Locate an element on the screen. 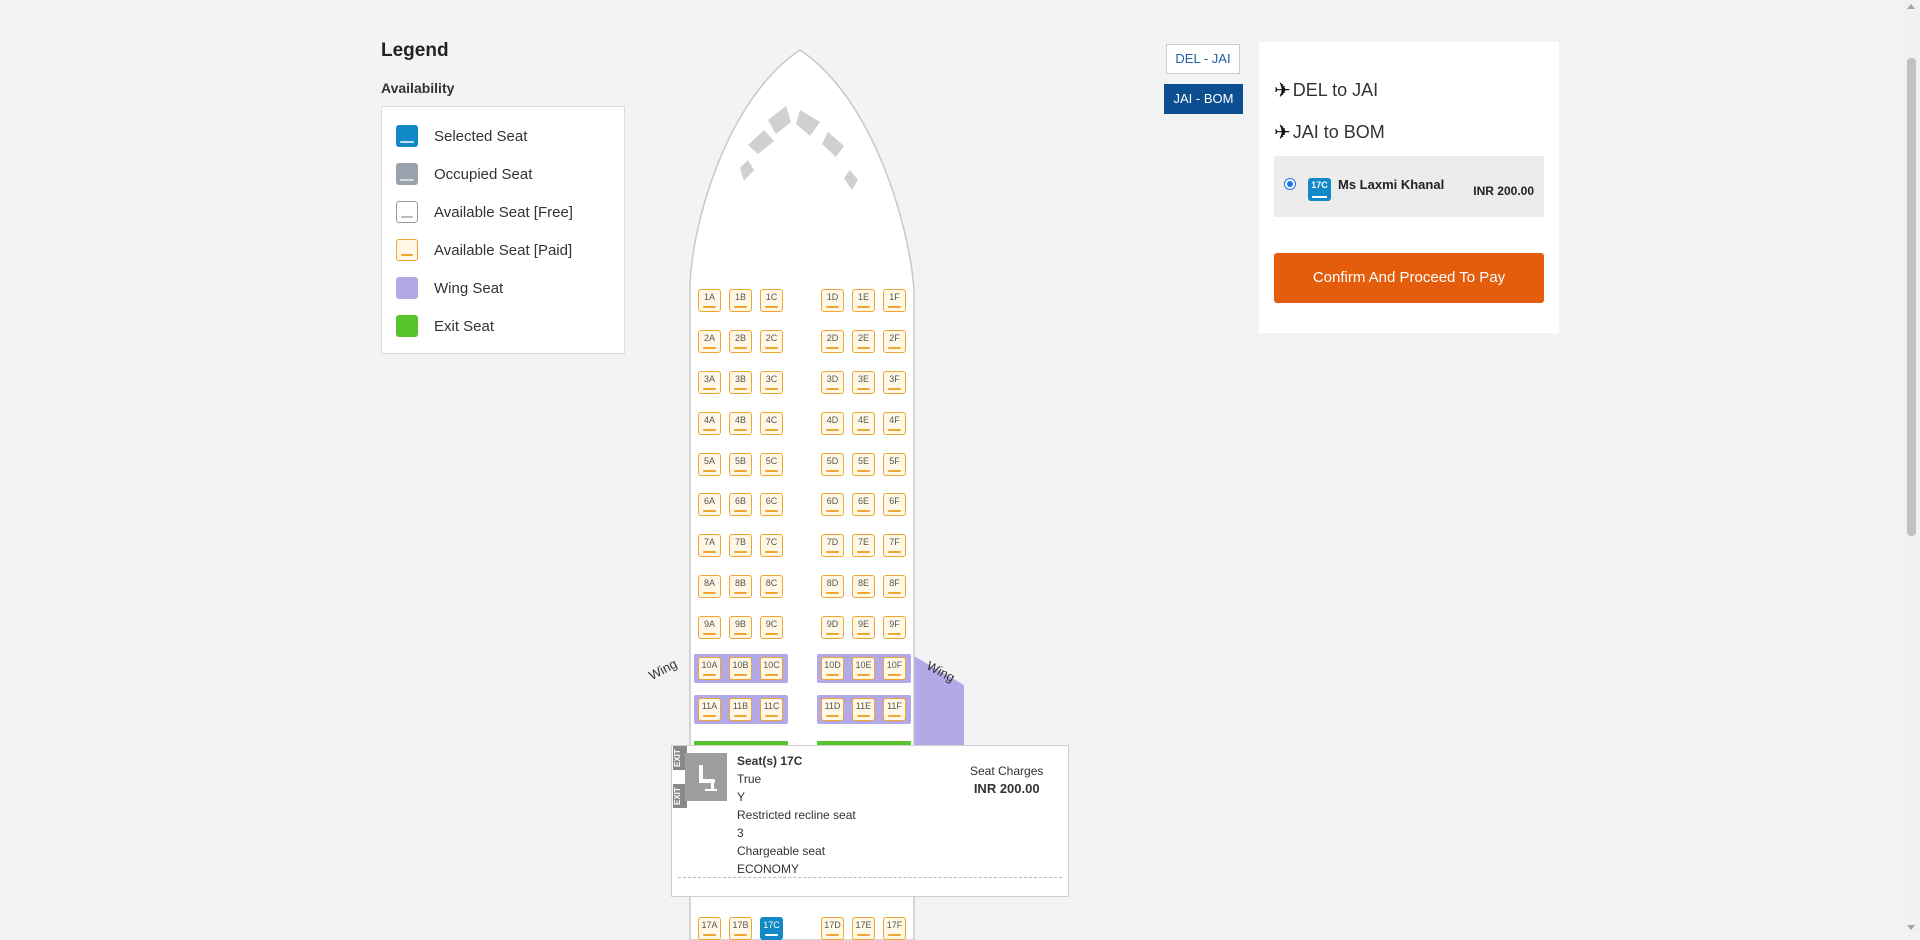 The width and height of the screenshot is (1920, 940). seat-1f: 1F is located at coordinates (894, 300).